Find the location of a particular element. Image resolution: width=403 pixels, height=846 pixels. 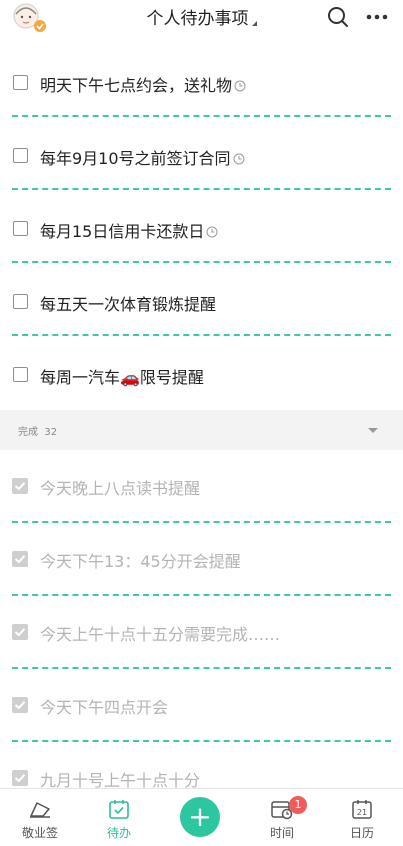

todo-text: 每年9月10号之前签订合同 is located at coordinates (142, 157).